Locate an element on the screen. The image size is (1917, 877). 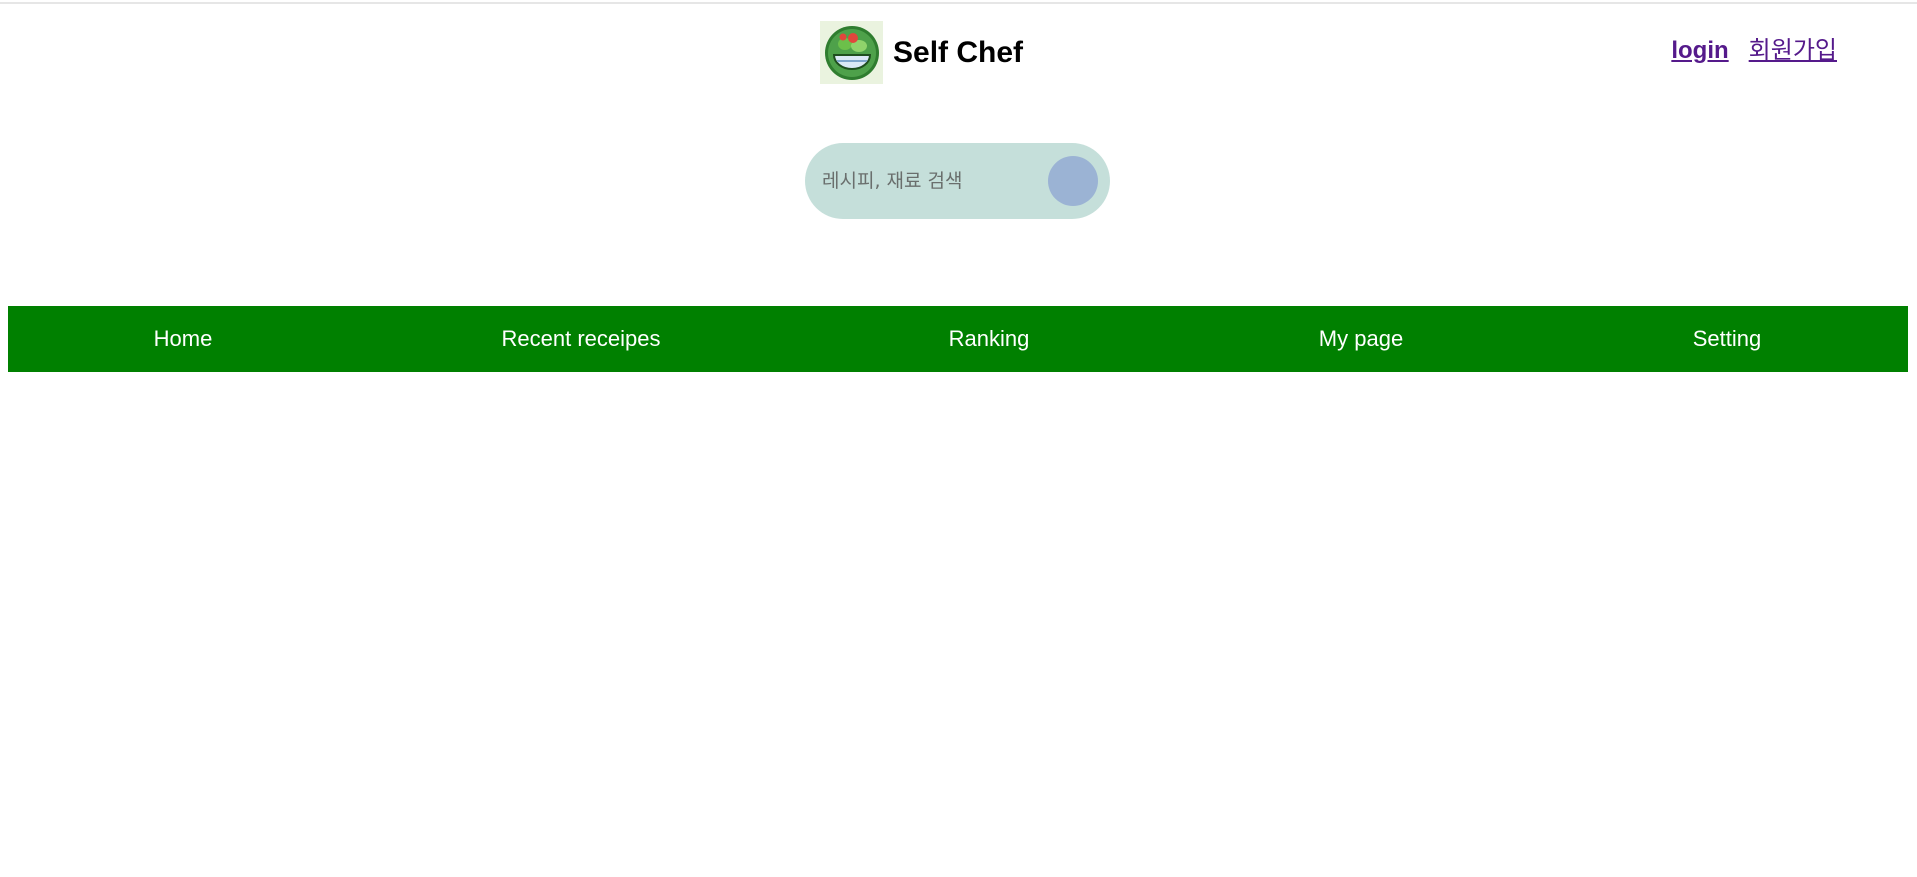
site-title: Self Chef is located at coordinates (958, 52).